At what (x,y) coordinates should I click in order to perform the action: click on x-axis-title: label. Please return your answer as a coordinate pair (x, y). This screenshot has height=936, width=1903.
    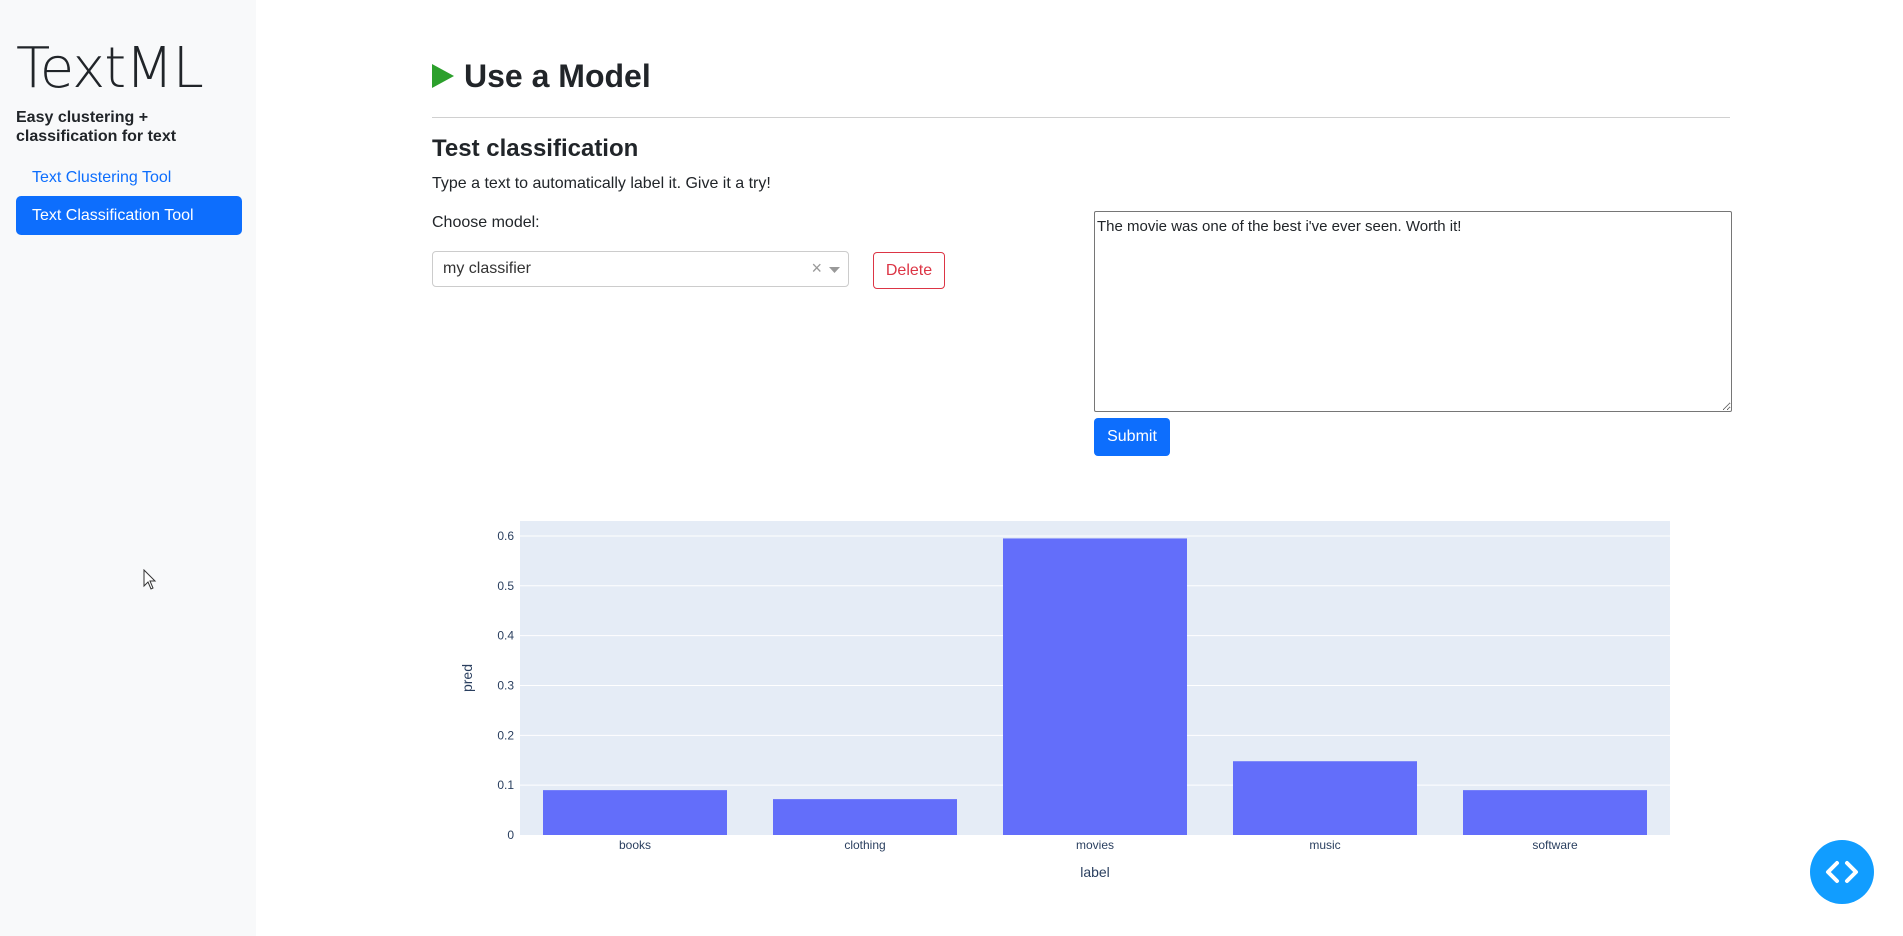
    Looking at the image, I should click on (1095, 872).